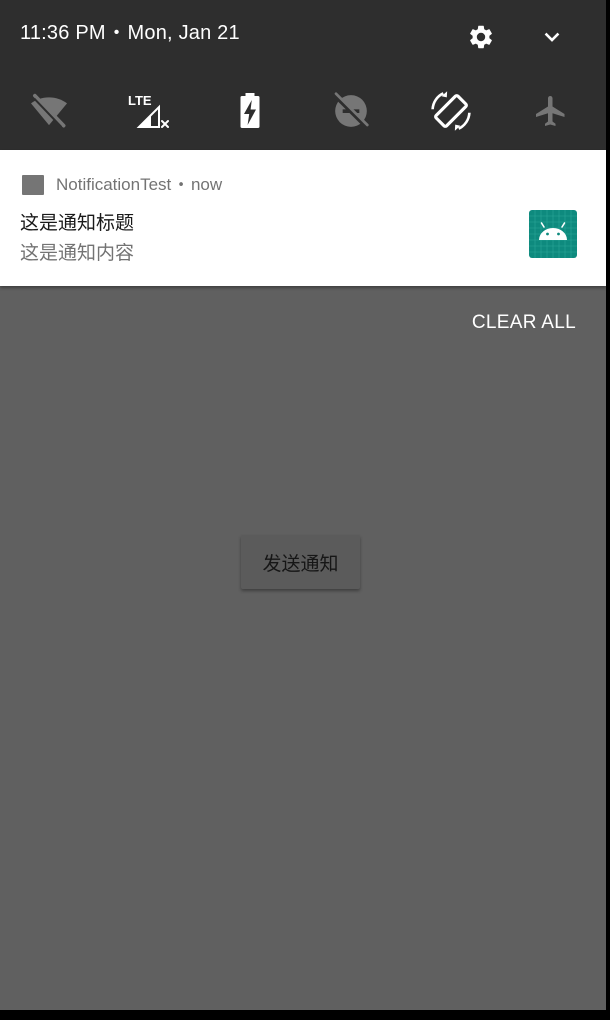 Image resolution: width=610 pixels, height=1020 pixels. I want to click on notification-card: NotificationTest • now 这是通知标题 这是通知内容, so click(303, 218).